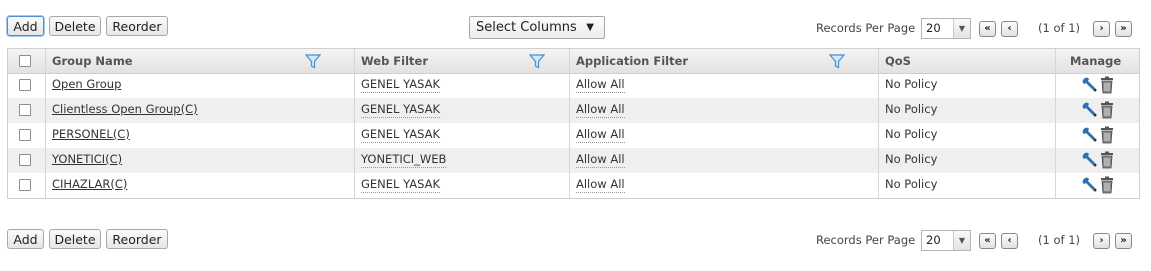  I want to click on prev-page-button-top: ‹, so click(1009, 29).